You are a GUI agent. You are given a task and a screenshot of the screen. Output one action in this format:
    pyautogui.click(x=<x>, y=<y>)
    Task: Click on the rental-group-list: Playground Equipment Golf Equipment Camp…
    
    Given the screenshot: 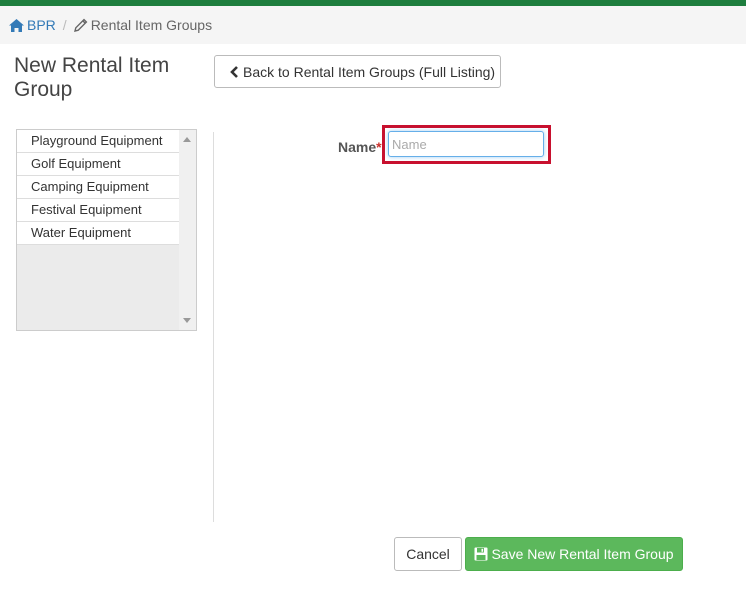 What is the action you would take?
    pyautogui.click(x=106, y=230)
    